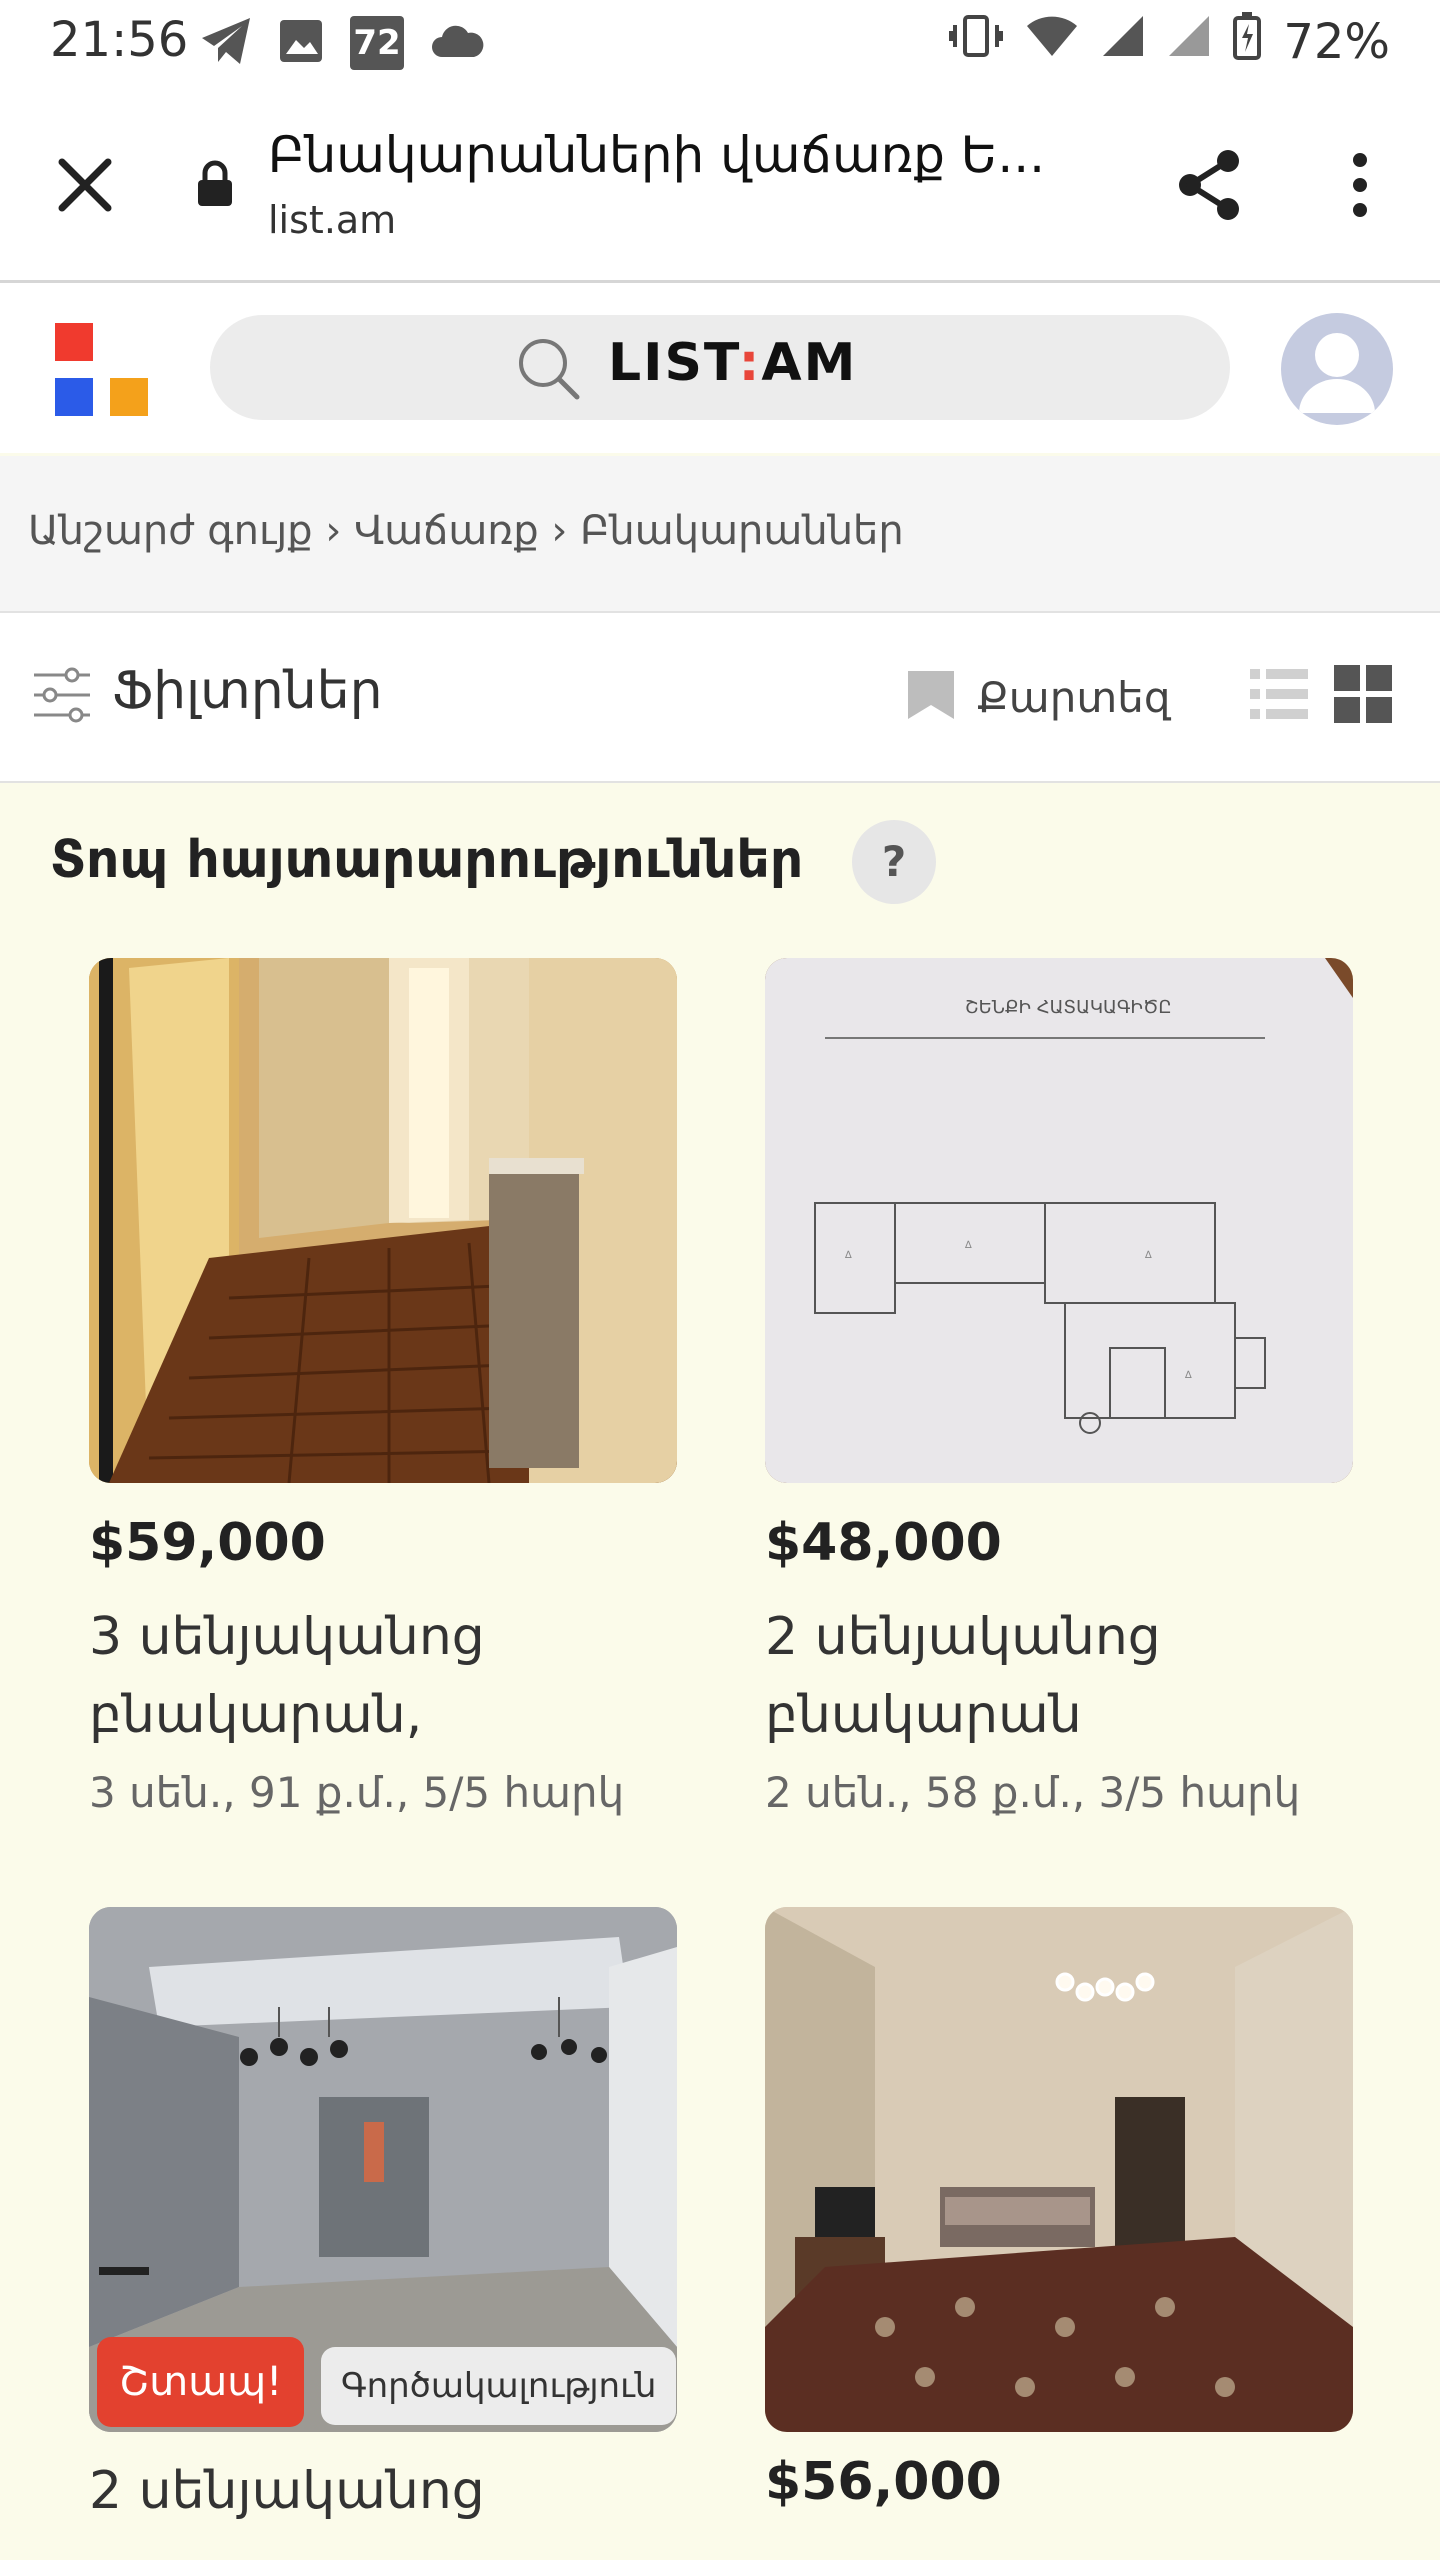 This screenshot has width=1440, height=2560. Describe the element at coordinates (207, 1543) in the screenshot. I see `listing-price: $59,000` at that location.